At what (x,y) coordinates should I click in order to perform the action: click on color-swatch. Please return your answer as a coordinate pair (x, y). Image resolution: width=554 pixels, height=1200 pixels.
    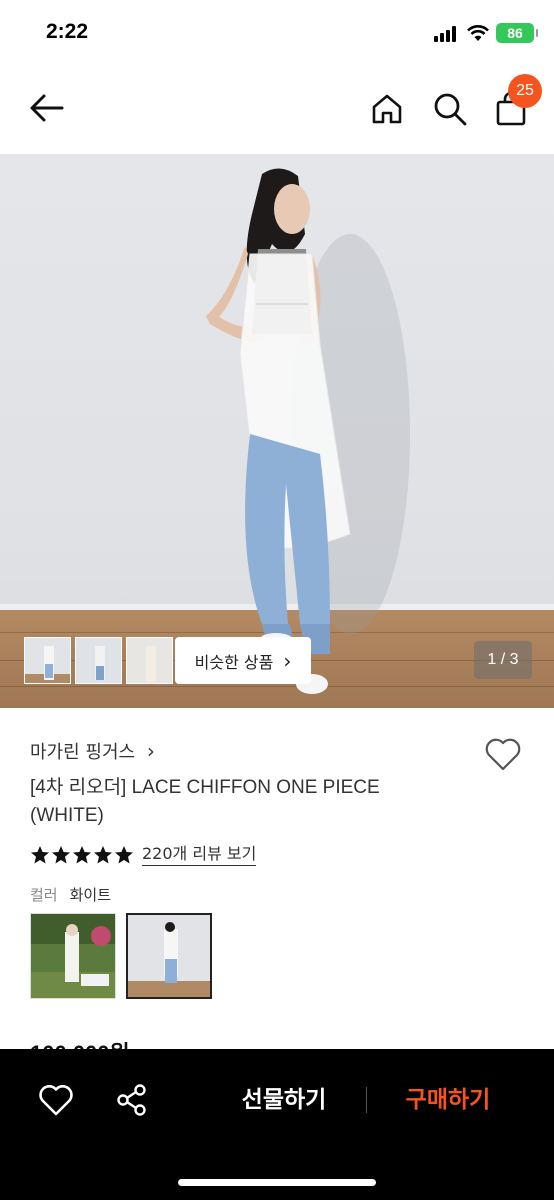
    Looking at the image, I should click on (73, 956).